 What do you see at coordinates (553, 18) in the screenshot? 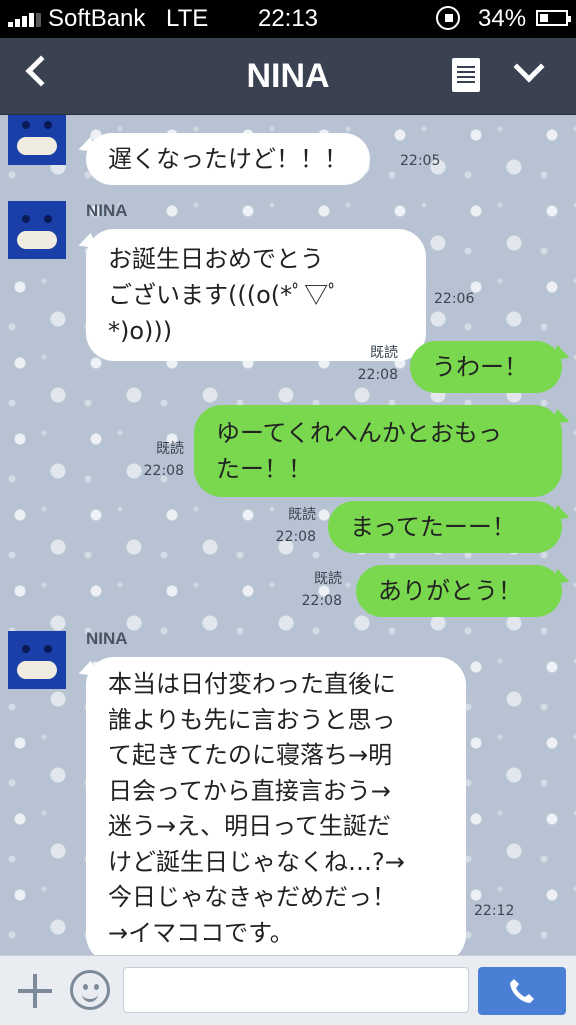
I see `battery-icon` at bounding box center [553, 18].